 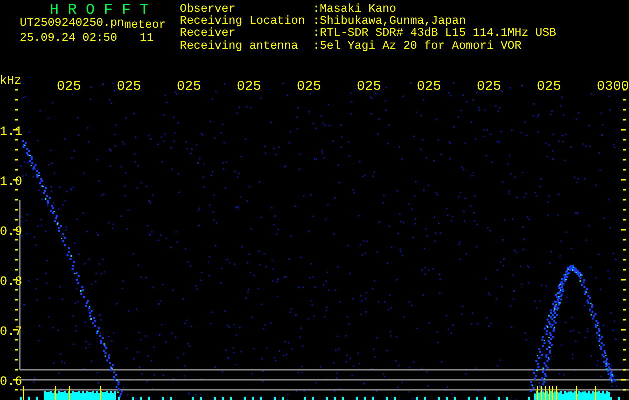 What do you see at coordinates (11, 382) in the screenshot?
I see `frequency-label: 0.6` at bounding box center [11, 382].